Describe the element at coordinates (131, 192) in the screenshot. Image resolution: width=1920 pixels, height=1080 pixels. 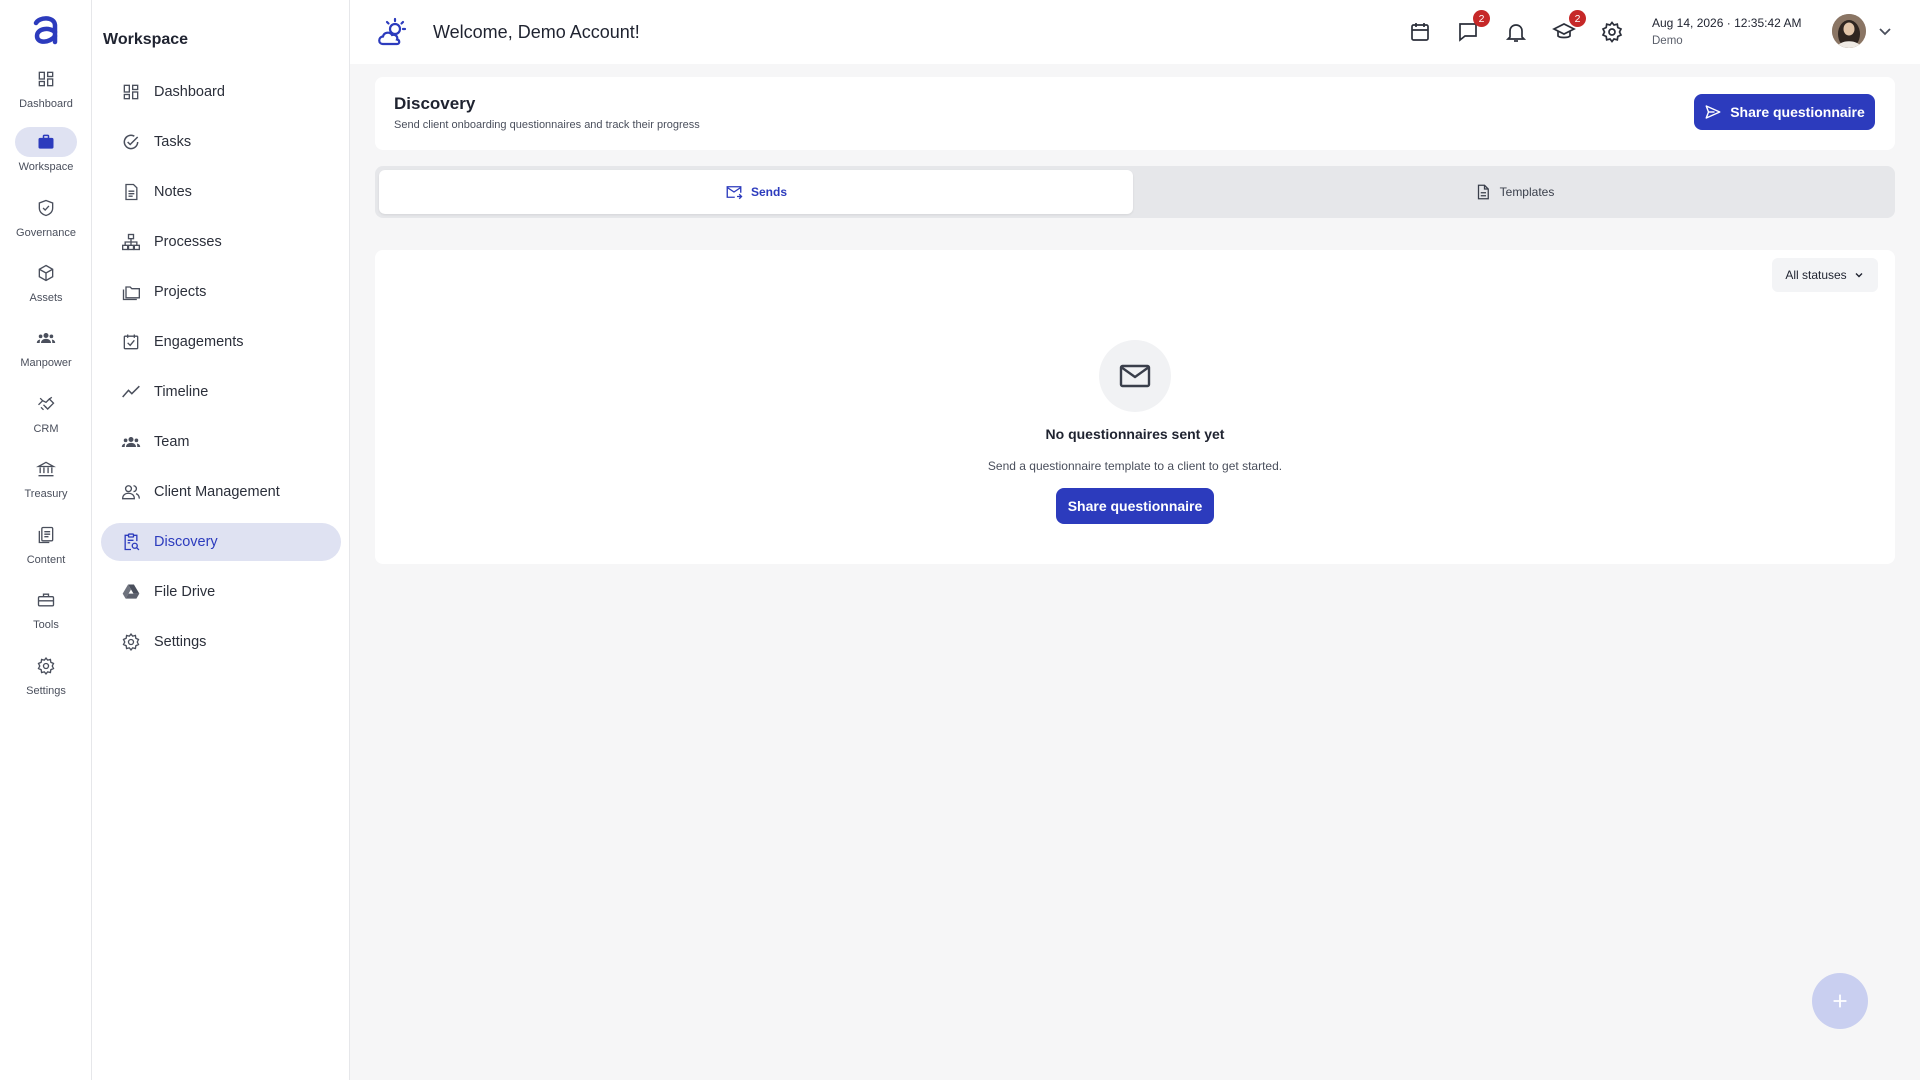
I see `note-icon` at that location.